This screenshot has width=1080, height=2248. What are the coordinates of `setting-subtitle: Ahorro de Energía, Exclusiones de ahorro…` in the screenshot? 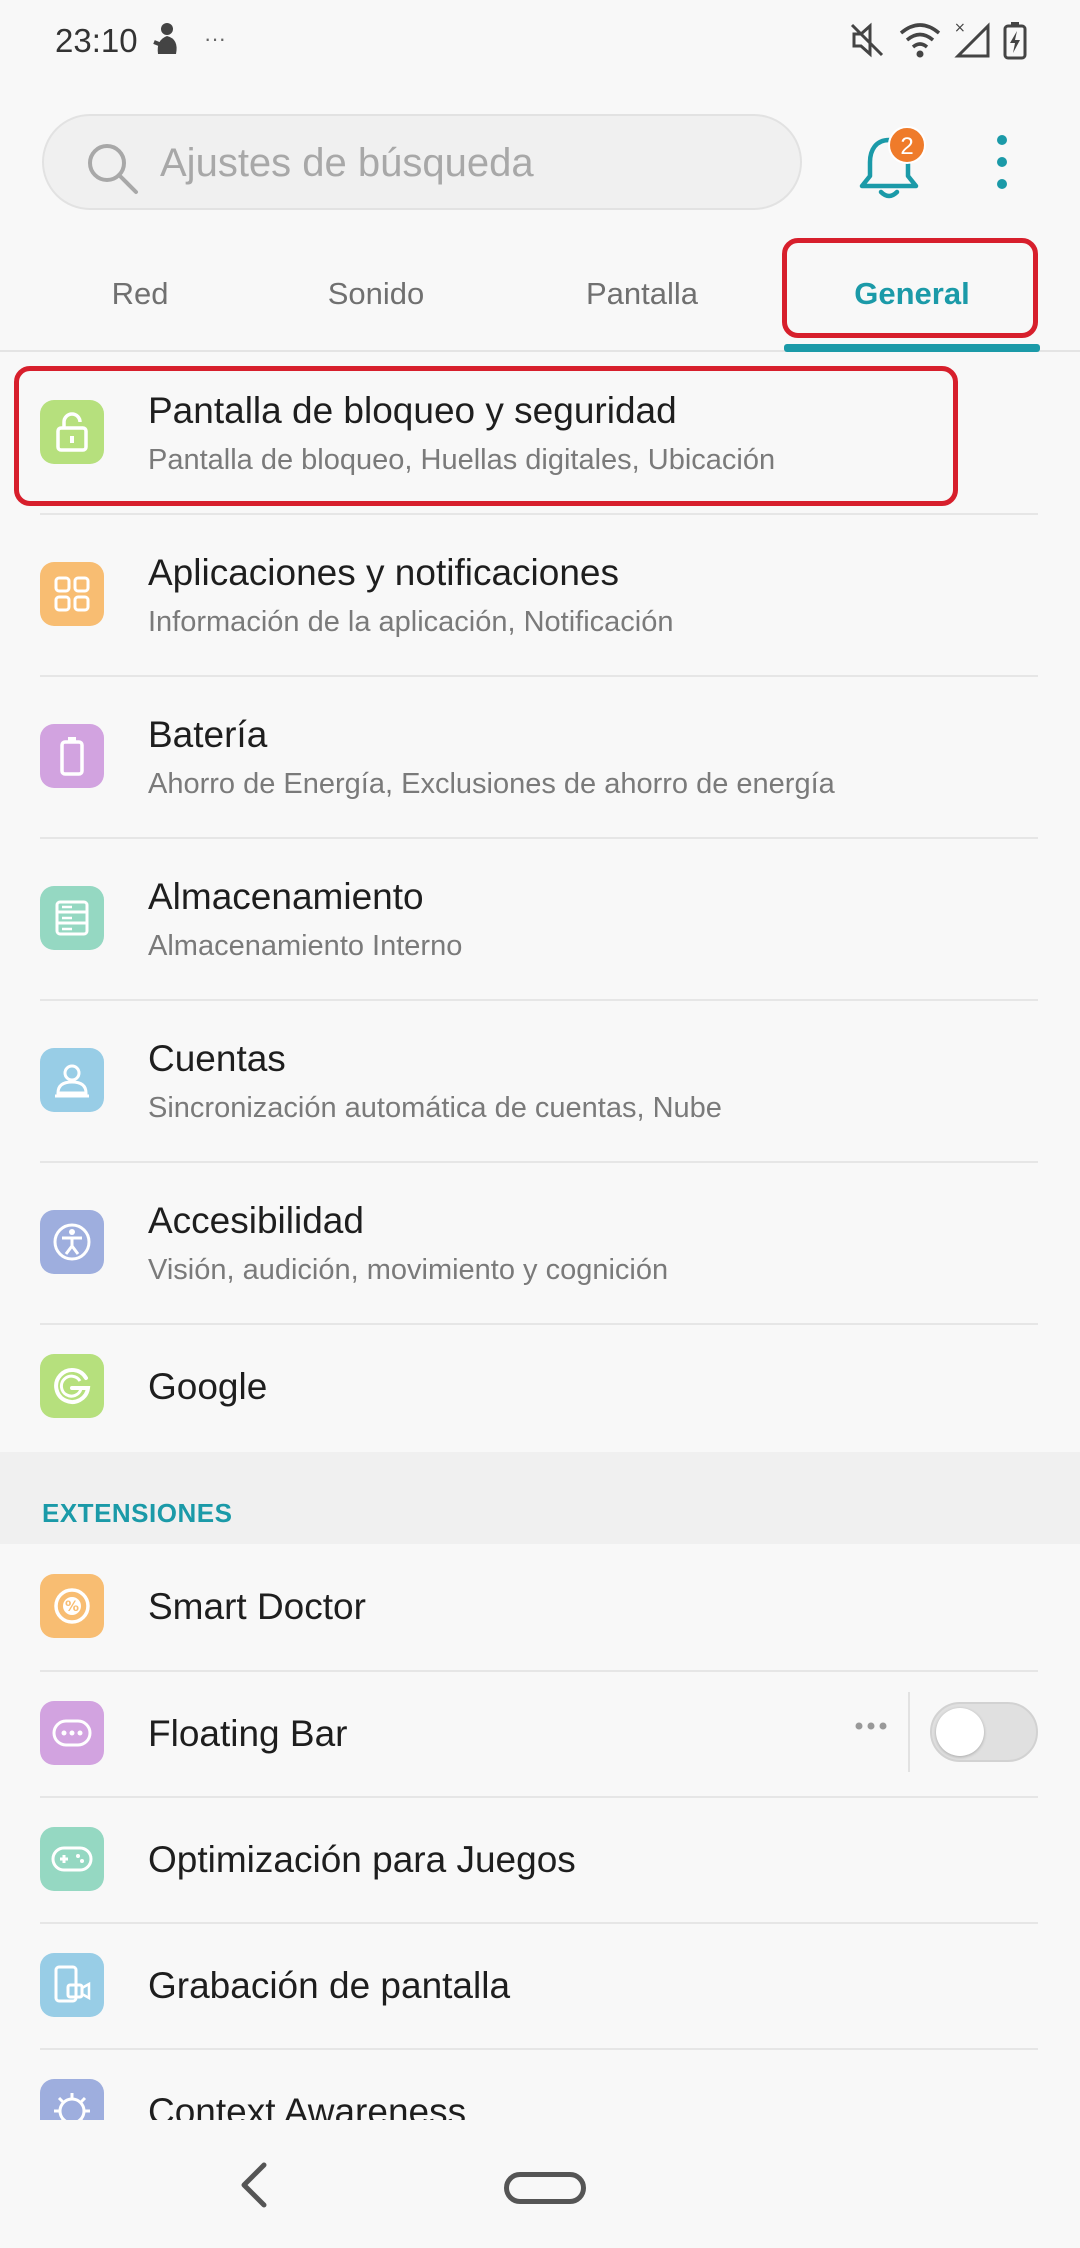 It's located at (491, 784).